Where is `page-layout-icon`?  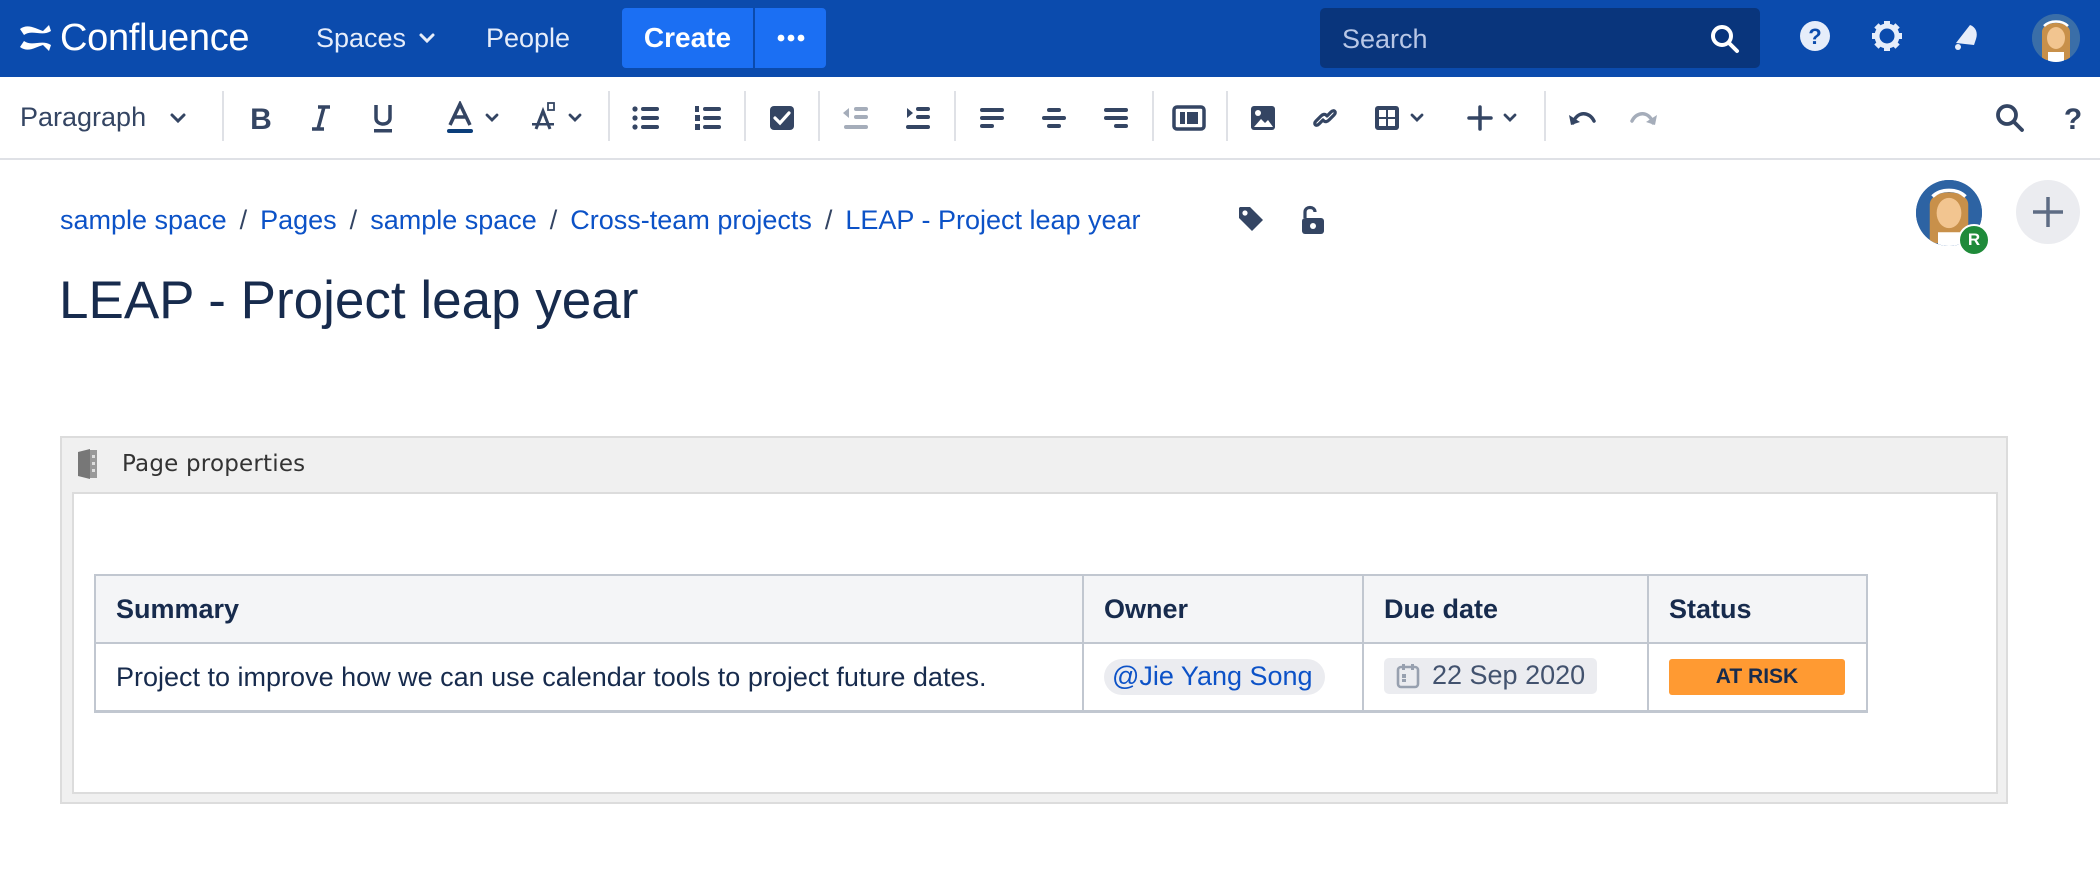
page-layout-icon is located at coordinates (1189, 117).